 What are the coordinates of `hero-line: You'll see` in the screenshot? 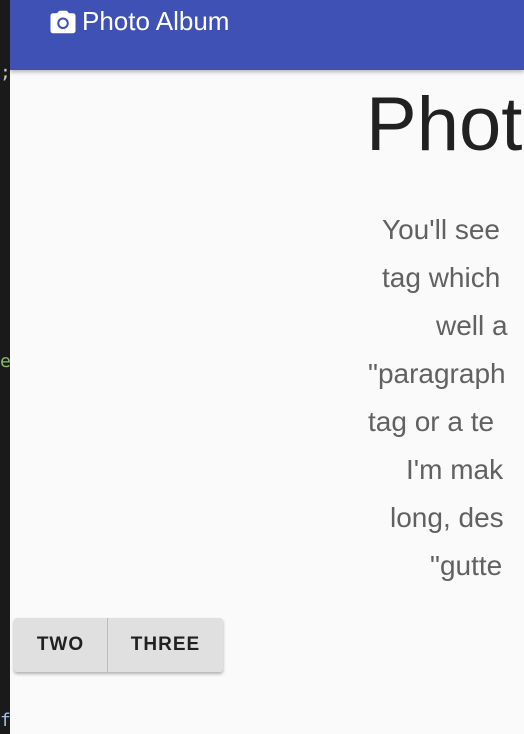 It's located at (441, 229).